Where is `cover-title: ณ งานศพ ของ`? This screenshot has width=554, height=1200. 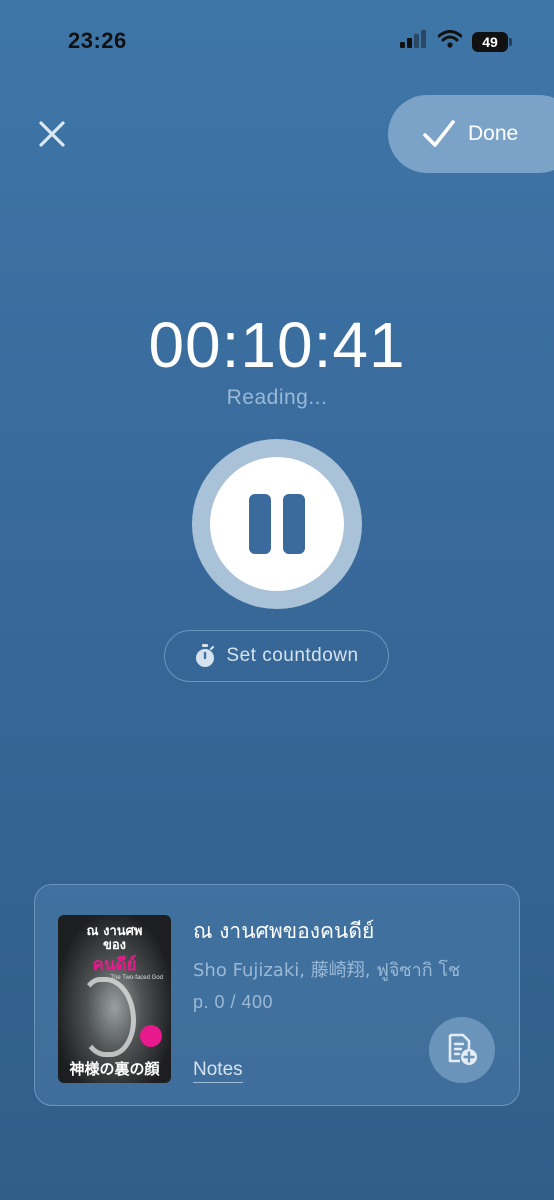
cover-title: ณ งานศพ ของ is located at coordinates (114, 939).